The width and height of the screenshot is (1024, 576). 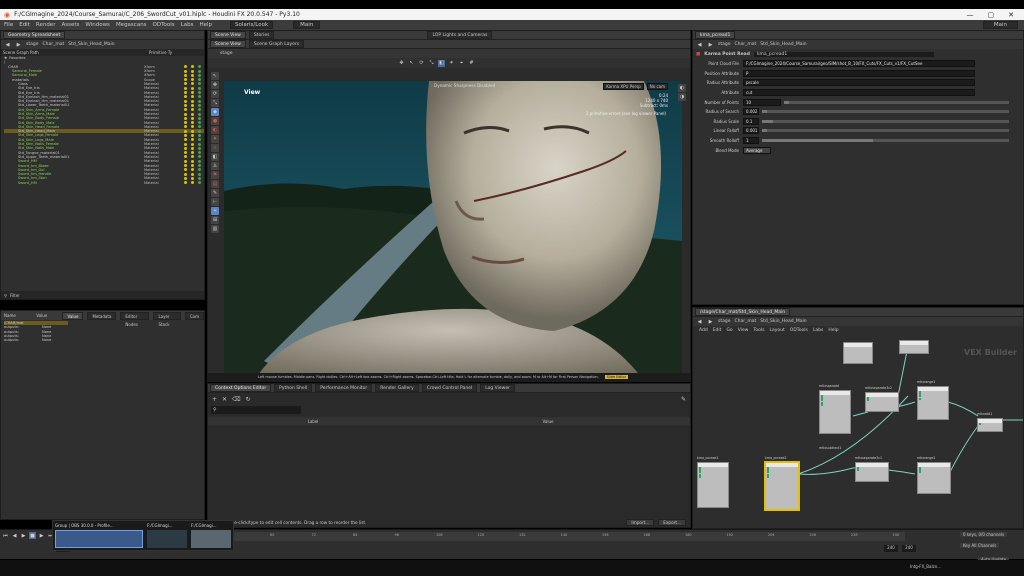 I want to click on tab-log-viewer: Log Viewer, so click(x=497, y=388).